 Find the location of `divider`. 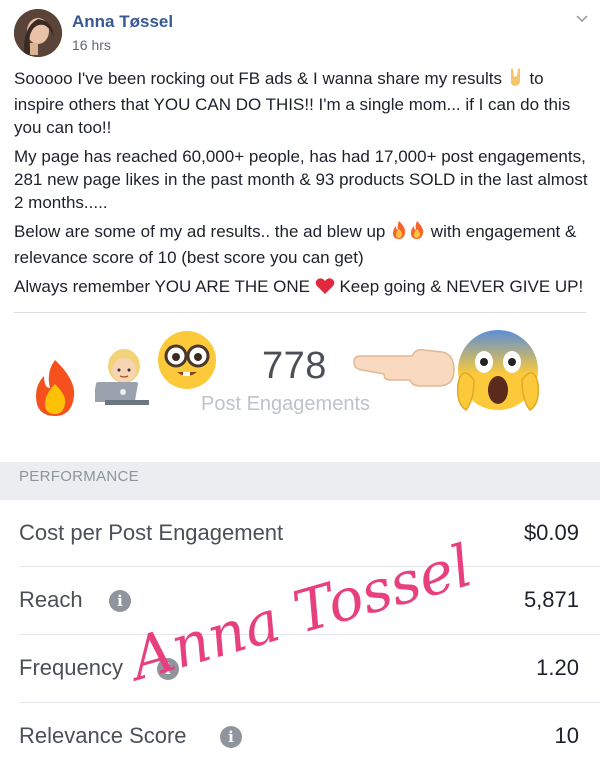

divider is located at coordinates (300, 312).